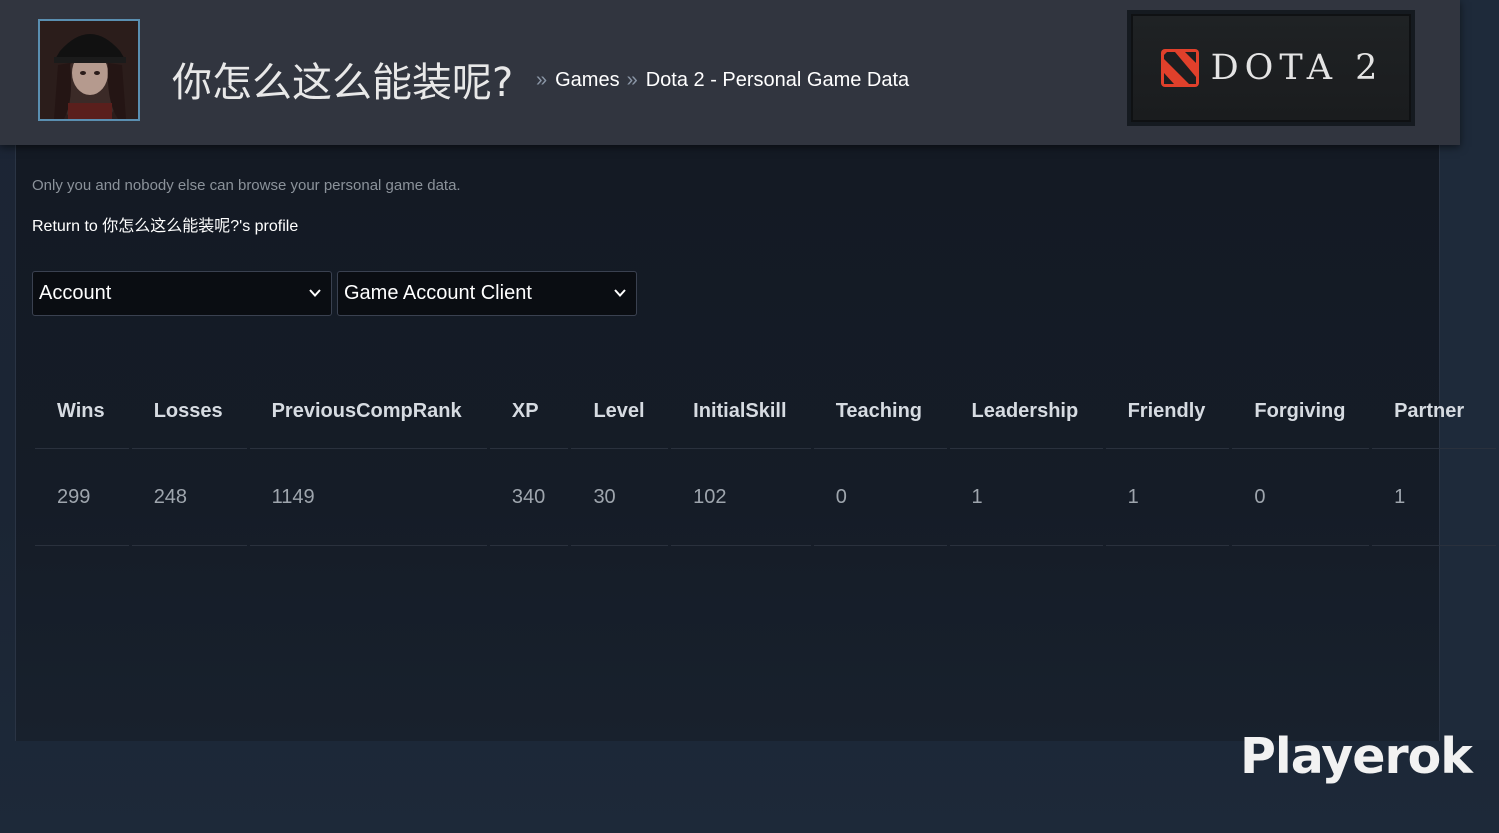 Image resolution: width=1499 pixels, height=833 pixels. What do you see at coordinates (880, 497) in the screenshot?
I see `cell-teaching: 0` at bounding box center [880, 497].